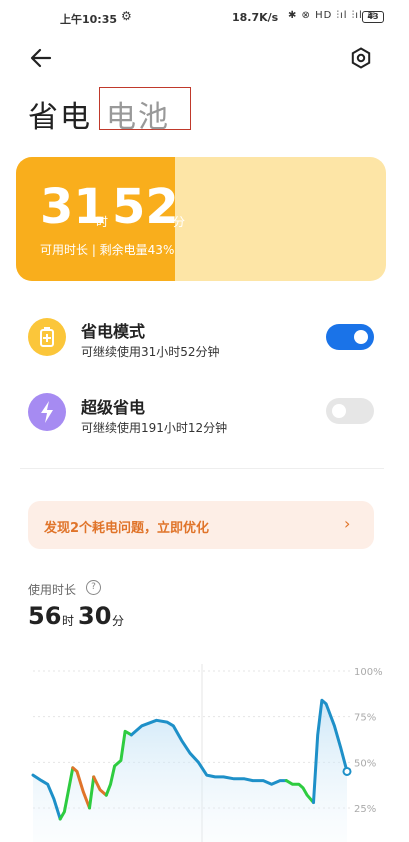 This screenshot has height=842, width=409. I want to click on battery-info: 可用时长 | 剩余电量43%, so click(107, 250).